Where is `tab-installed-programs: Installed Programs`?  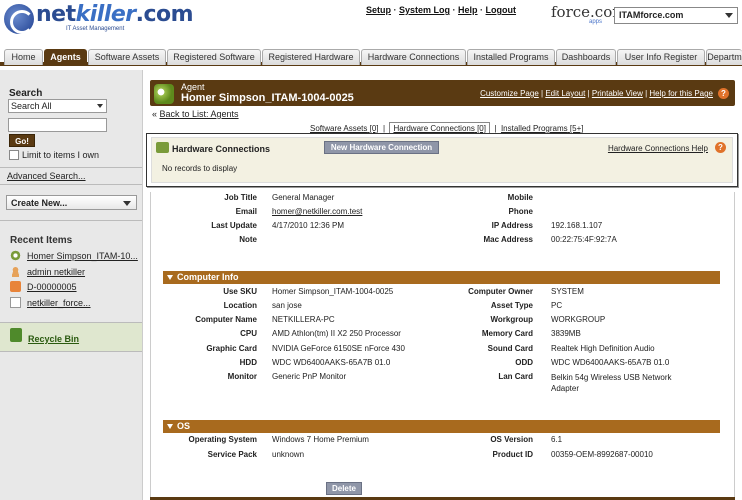
tab-installed-programs: Installed Programs is located at coordinates (511, 57).